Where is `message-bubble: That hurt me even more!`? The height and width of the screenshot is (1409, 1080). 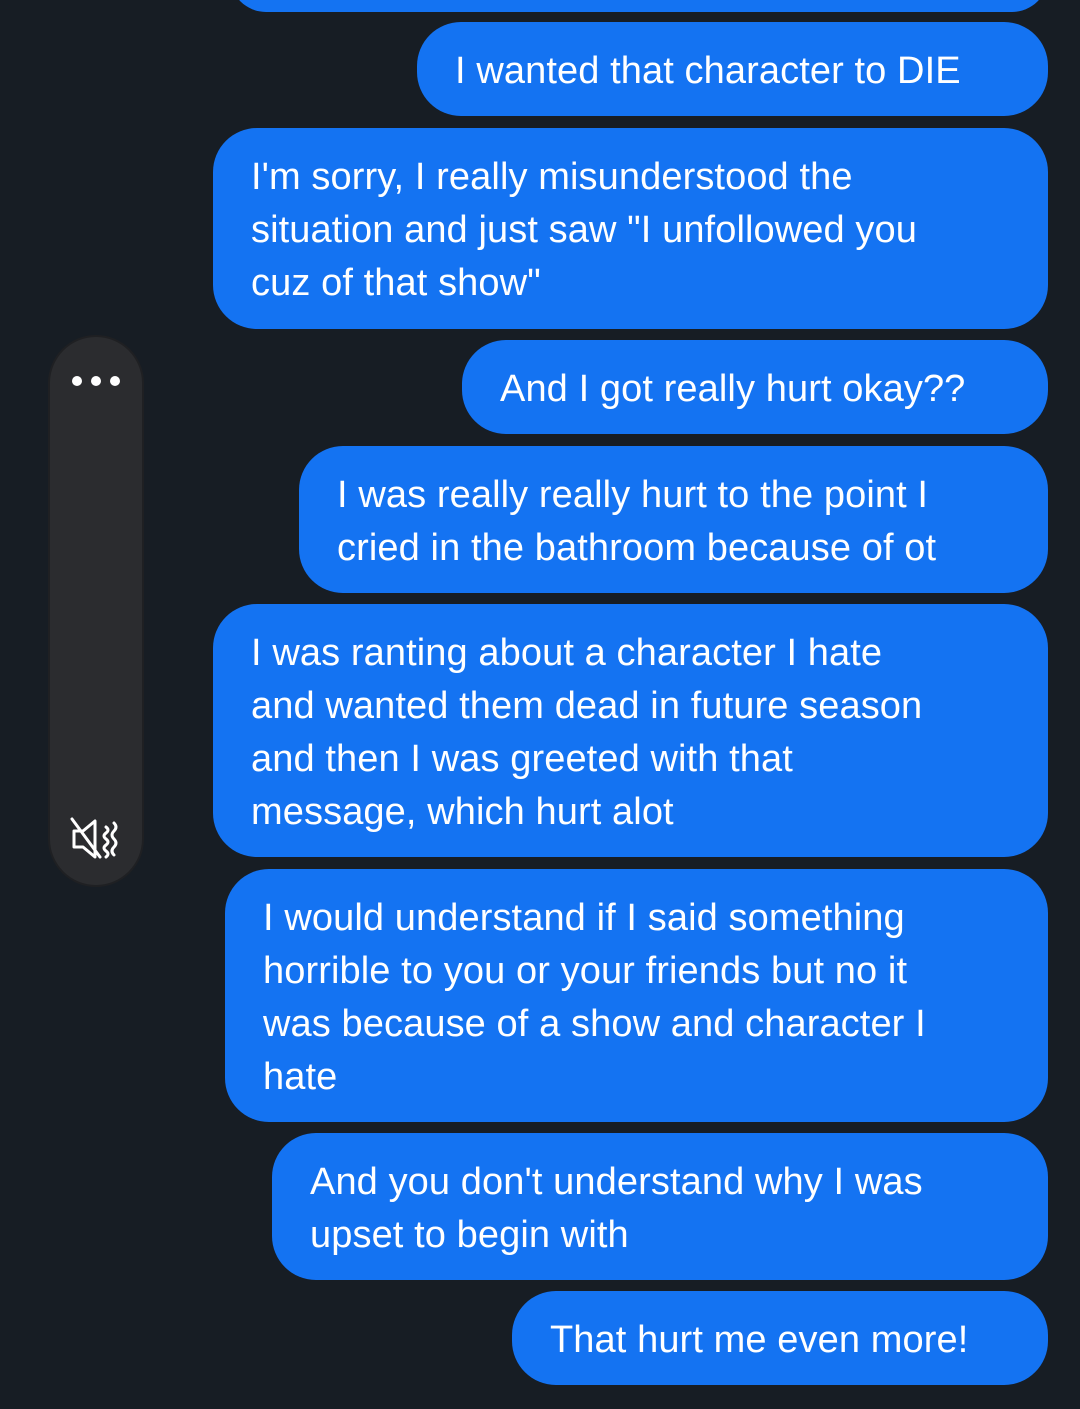 message-bubble: That hurt me even more! is located at coordinates (780, 1338).